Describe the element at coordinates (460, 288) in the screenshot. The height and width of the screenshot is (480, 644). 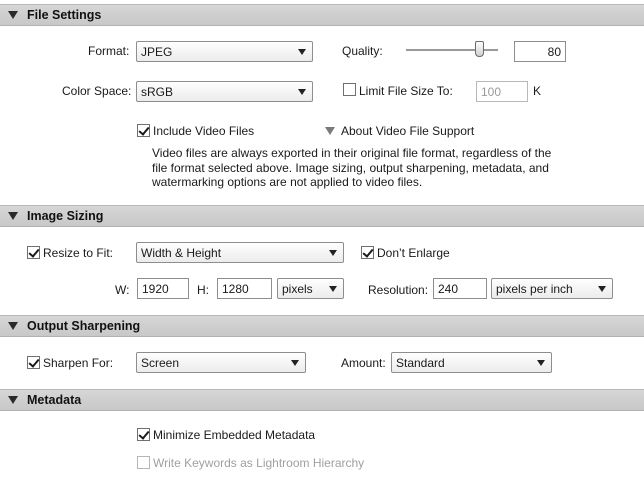
I see `resolution-input: 240` at that location.